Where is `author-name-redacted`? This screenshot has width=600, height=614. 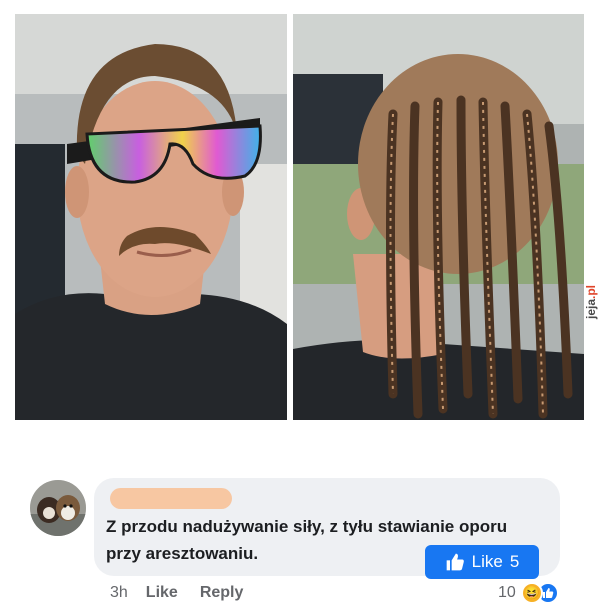
author-name-redacted is located at coordinates (171, 498).